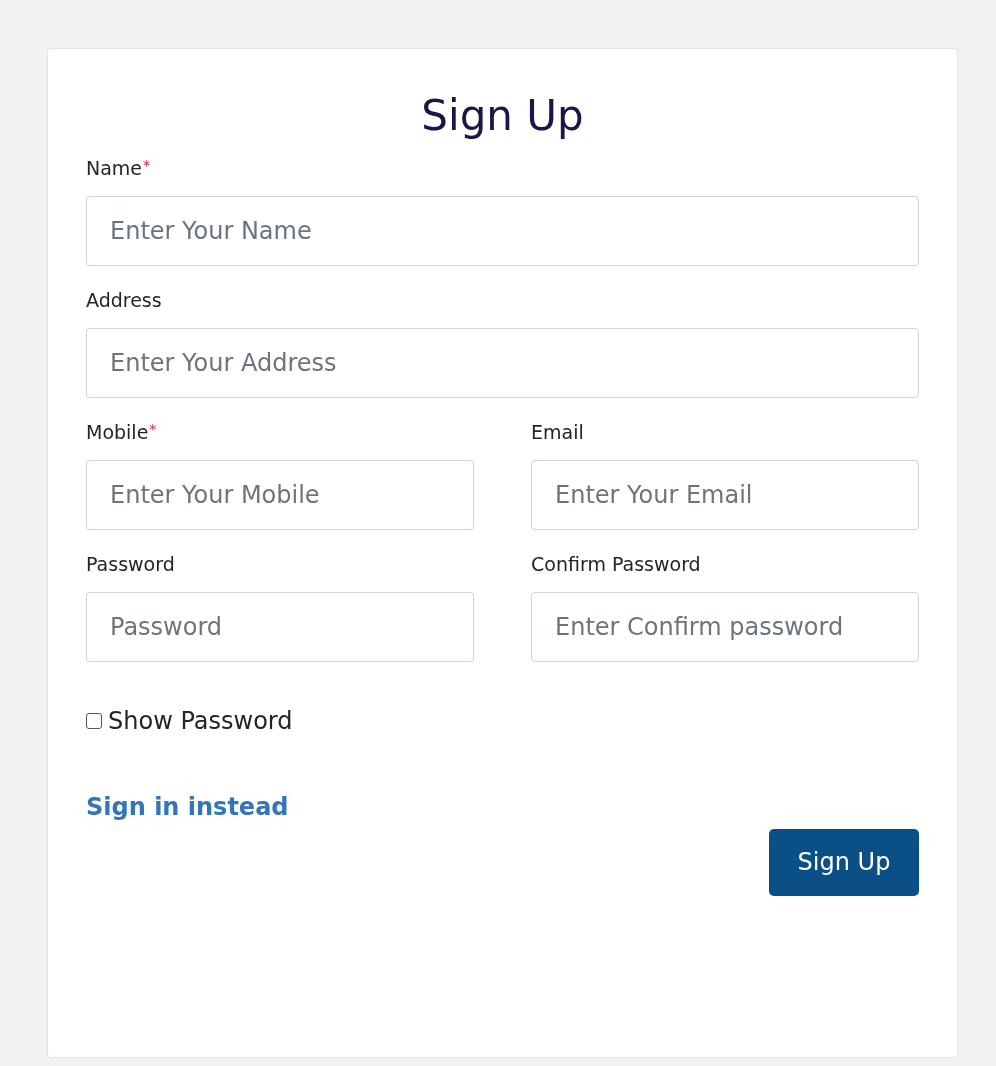  What do you see at coordinates (502, 116) in the screenshot?
I see `form-title: Sign Up` at bounding box center [502, 116].